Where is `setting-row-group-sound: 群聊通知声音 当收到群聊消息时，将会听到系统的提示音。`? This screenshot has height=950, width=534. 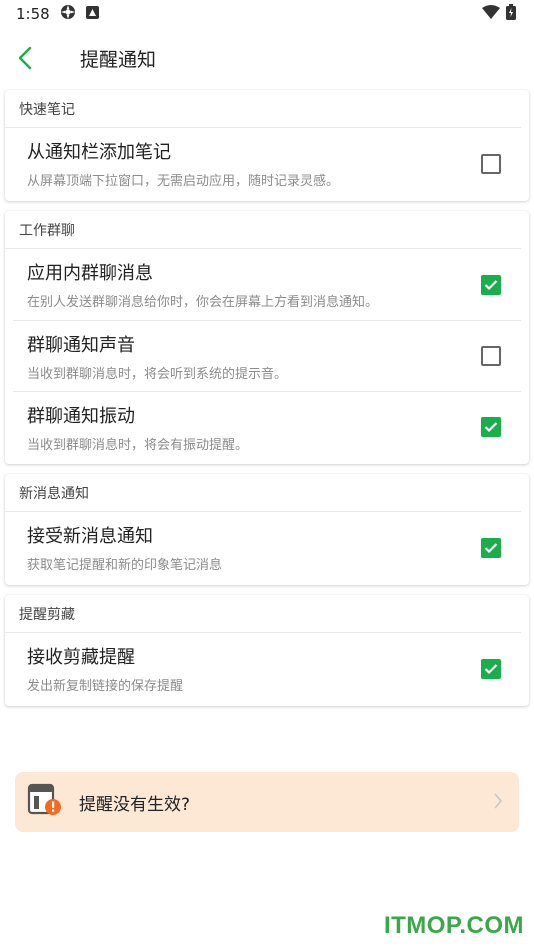
setting-row-group-sound: 群聊通知声音 当收到群聊消息时，将会听到系统的提示音。 is located at coordinates (267, 355).